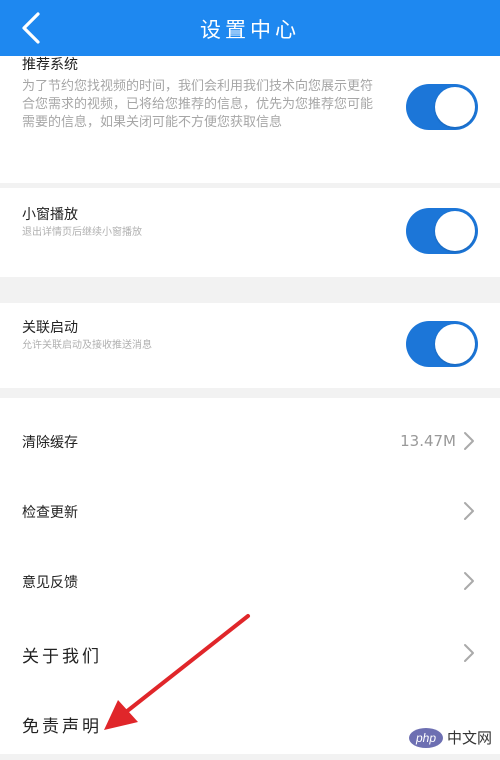 Image resolution: width=500 pixels, height=760 pixels. What do you see at coordinates (62, 727) in the screenshot?
I see `disclaimer-label: 免责声明` at bounding box center [62, 727].